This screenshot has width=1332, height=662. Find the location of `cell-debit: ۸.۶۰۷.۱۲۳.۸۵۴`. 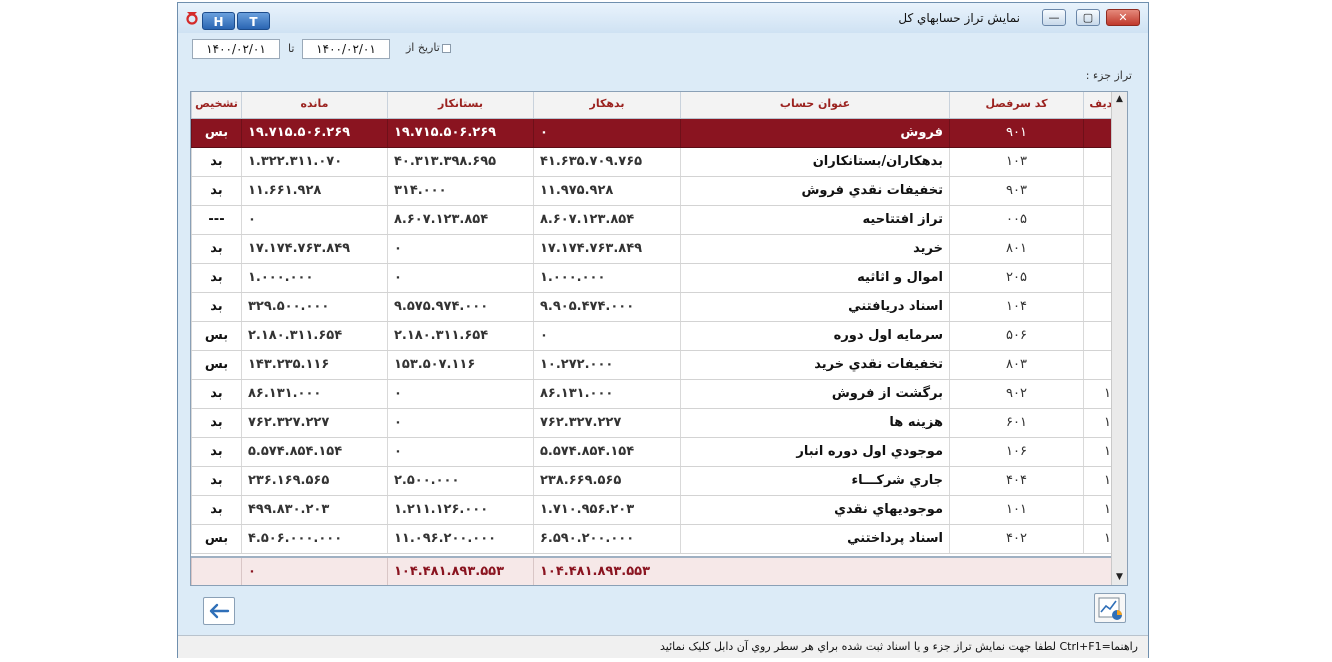

cell-debit: ۸.۶۰۷.۱۲۳.۸۵۴ is located at coordinates (606, 220).